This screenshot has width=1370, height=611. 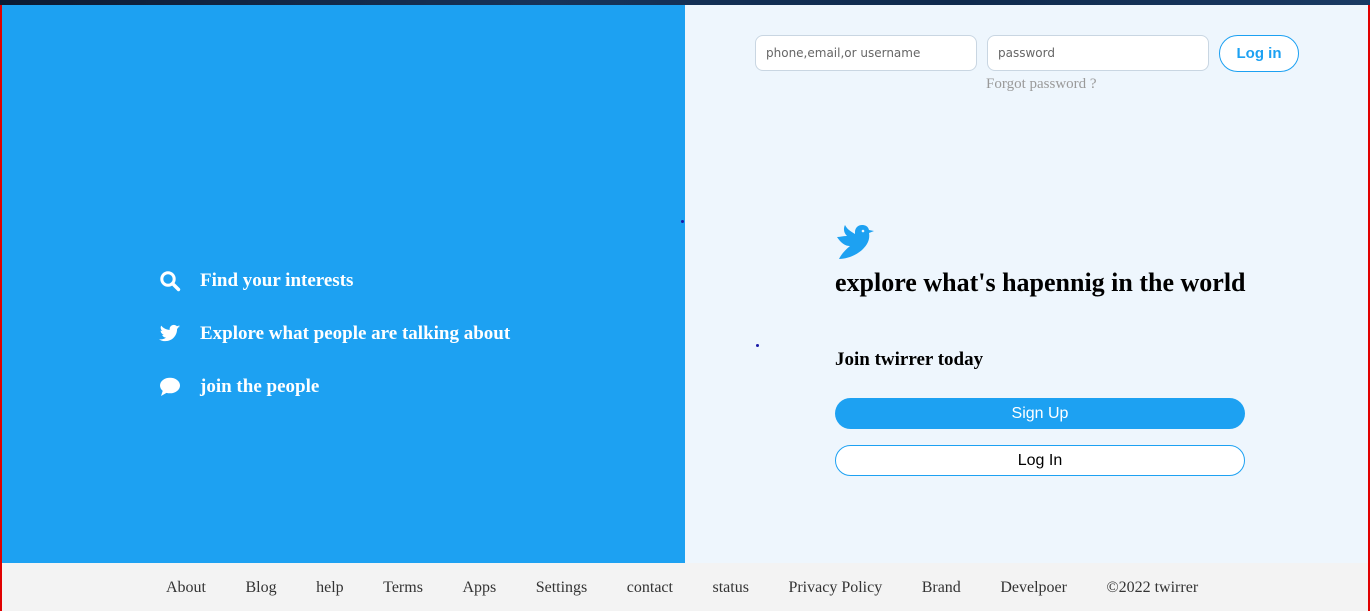 I want to click on feature-explore: Explore what people are talking about, so click(x=334, y=334).